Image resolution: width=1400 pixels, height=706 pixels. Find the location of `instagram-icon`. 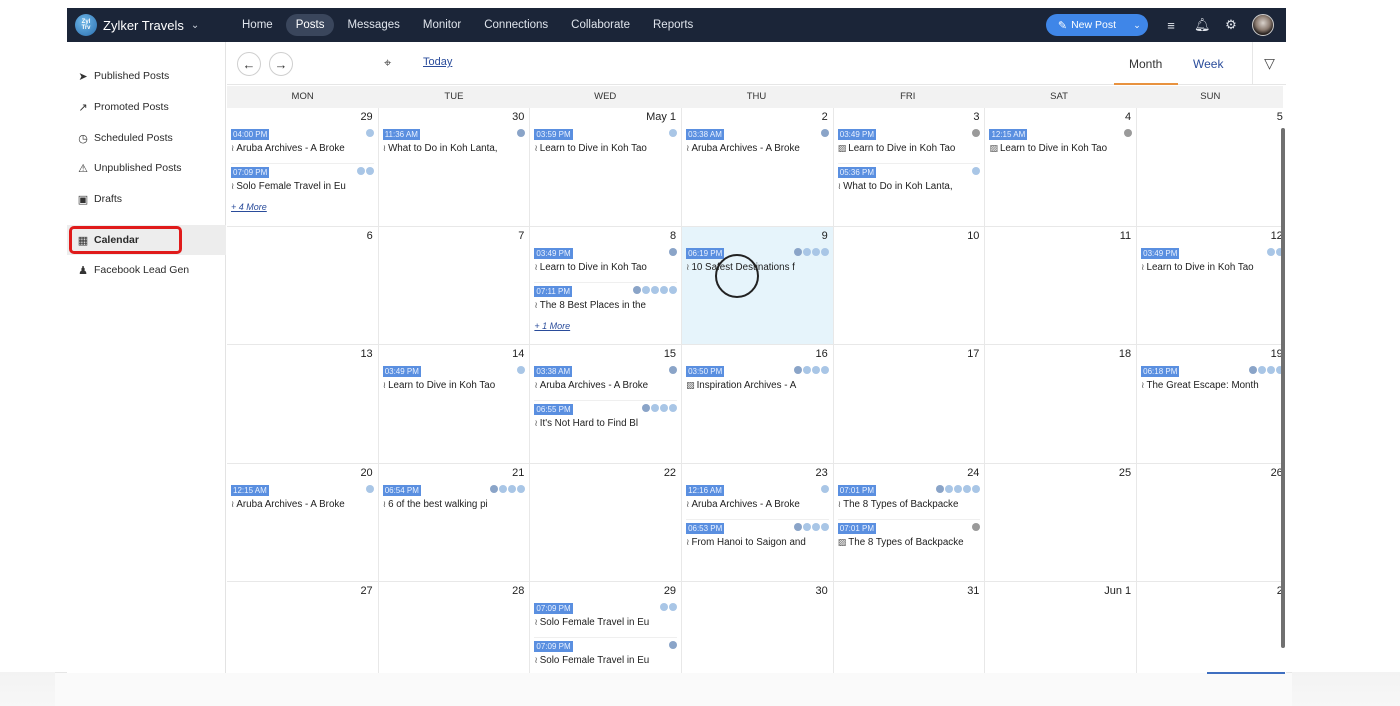

instagram-icon is located at coordinates (369, 488).